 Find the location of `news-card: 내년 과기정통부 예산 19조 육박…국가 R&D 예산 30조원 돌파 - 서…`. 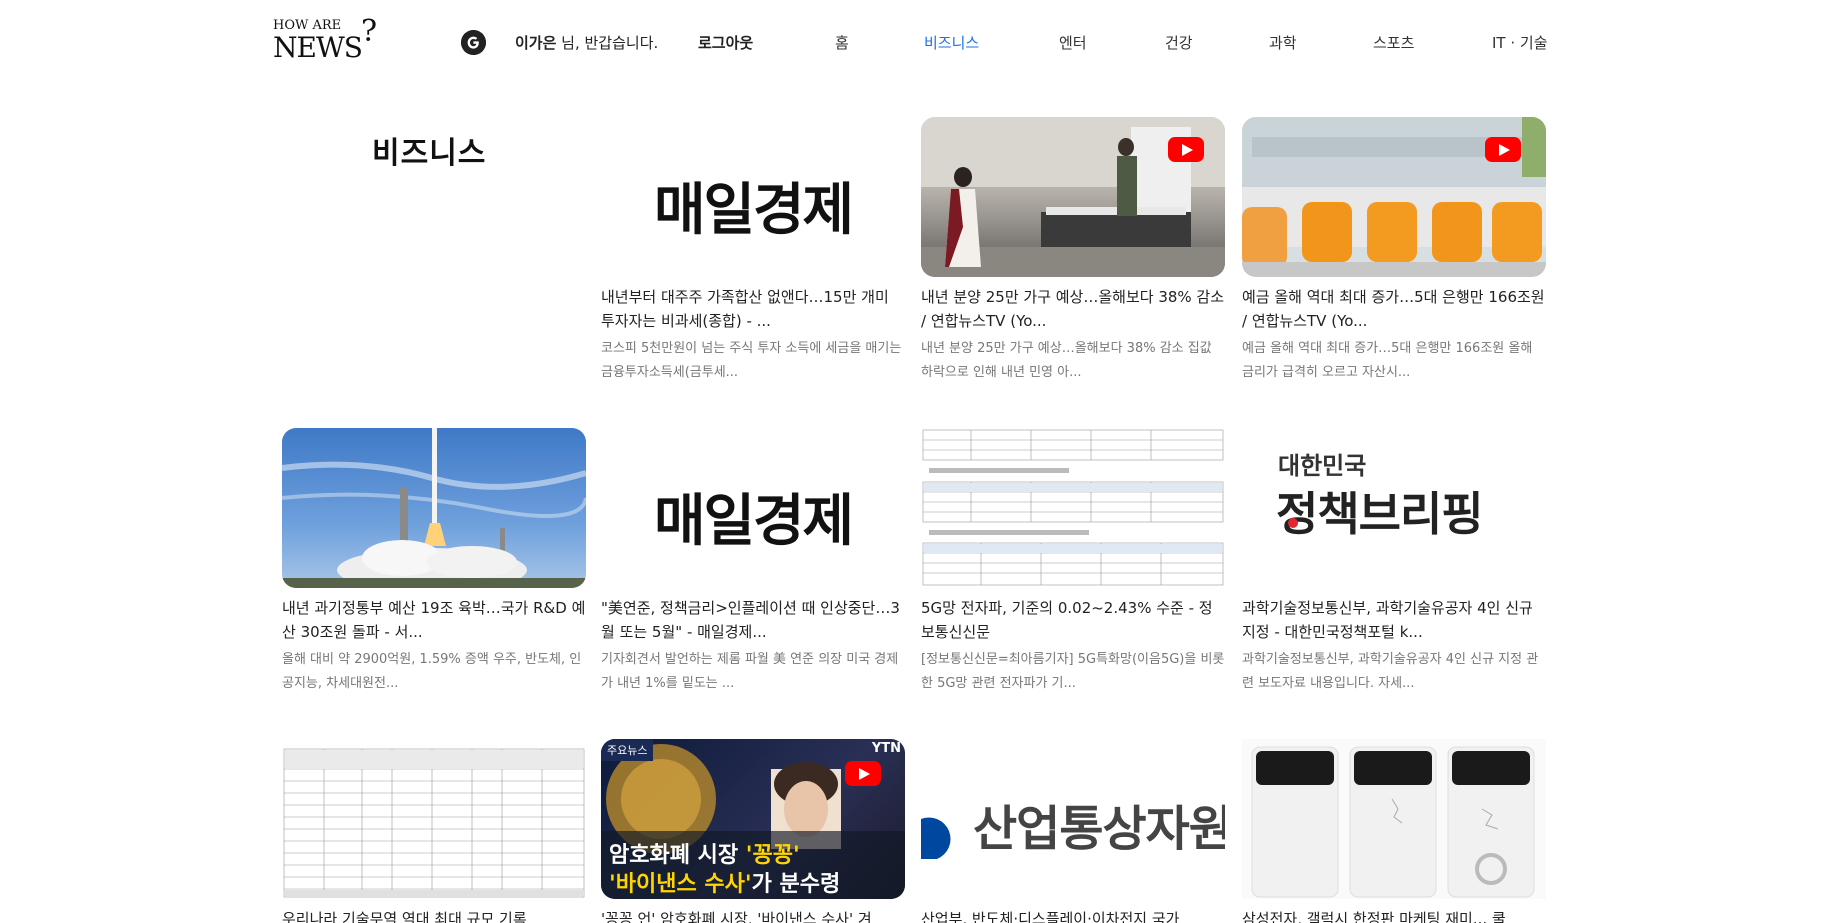

news-card: 내년 과기정통부 예산 19조 육박…국가 R&D 예산 30조원 돌파 - 서… is located at coordinates (434, 562).